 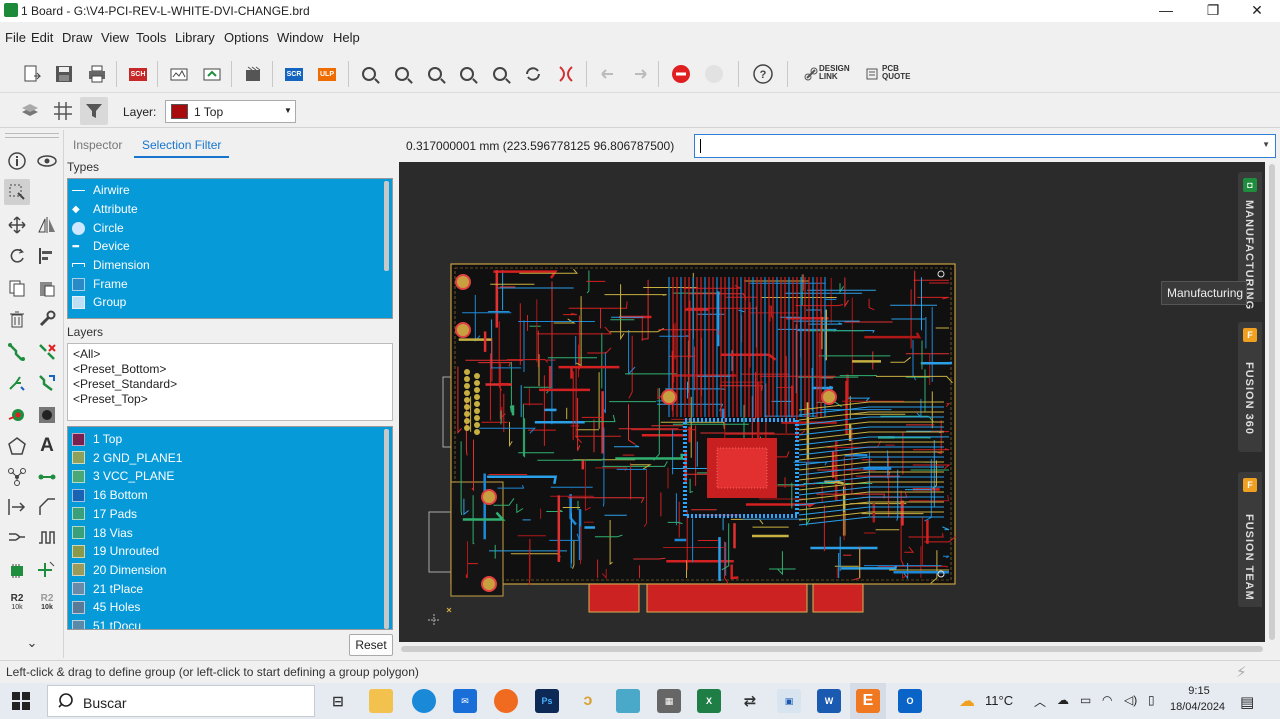 What do you see at coordinates (253, 74) in the screenshot?
I see `board-3d-icon` at bounding box center [253, 74].